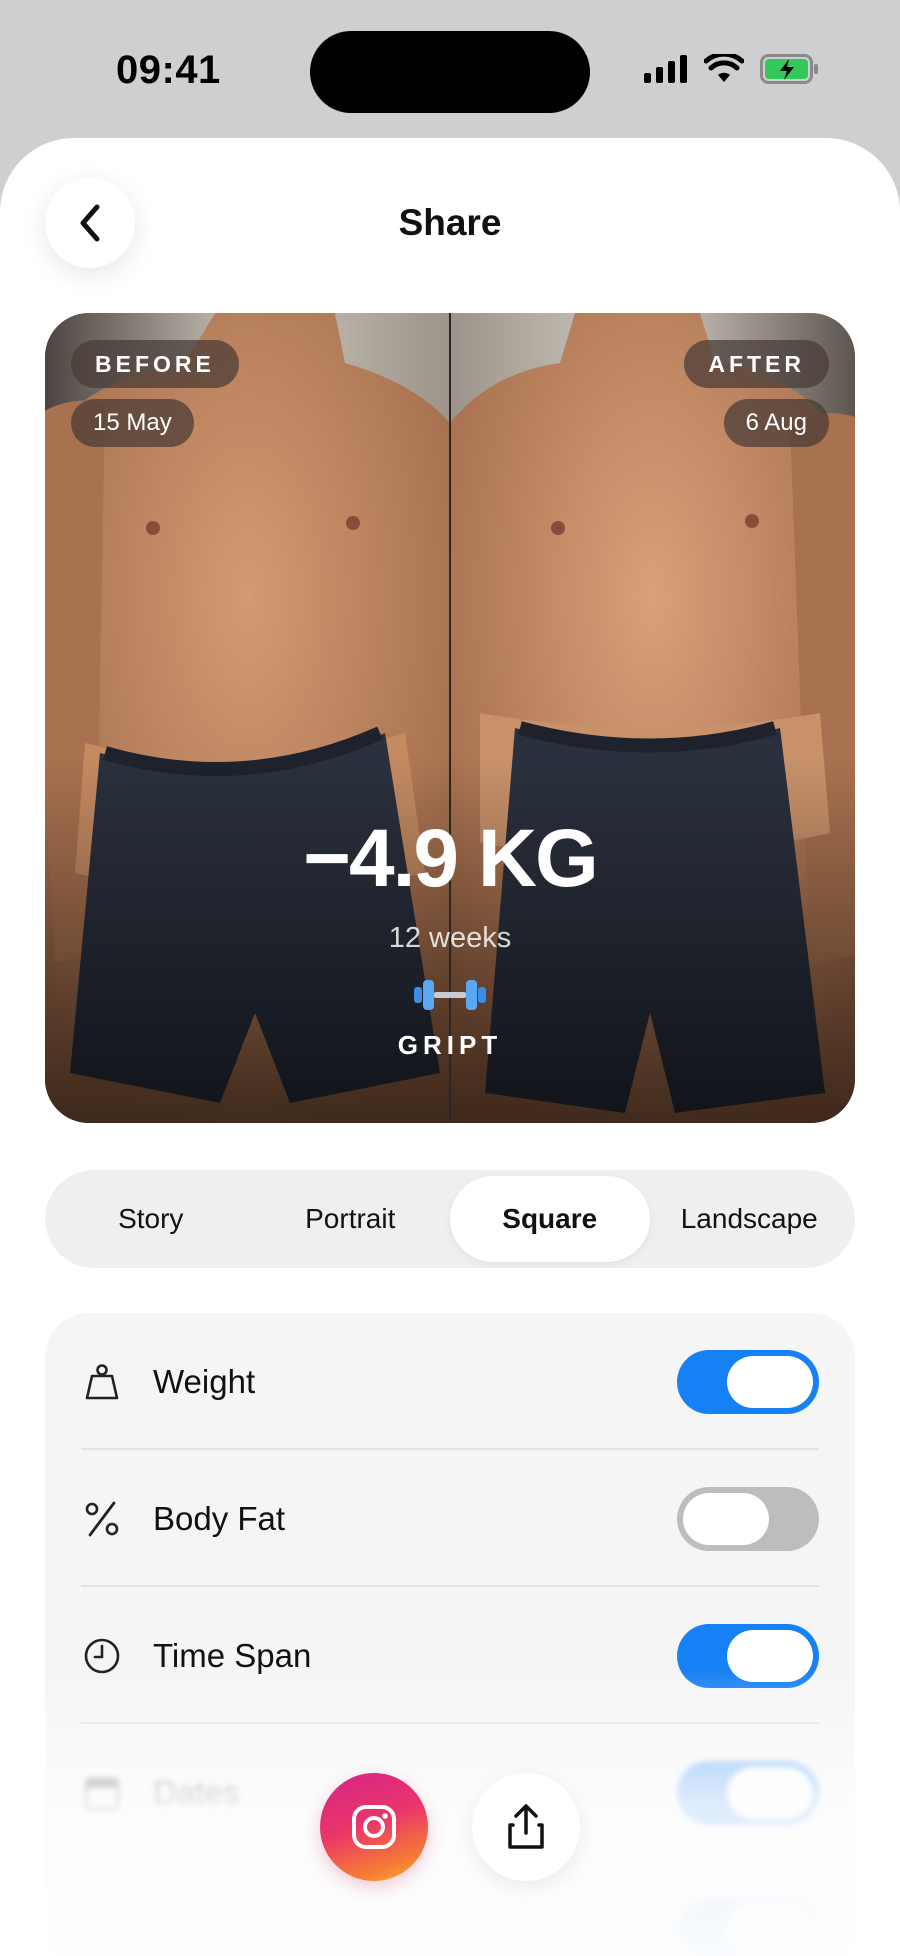 The image size is (900, 1956). Describe the element at coordinates (450, 995) in the screenshot. I see `dumbbell-icon` at that location.